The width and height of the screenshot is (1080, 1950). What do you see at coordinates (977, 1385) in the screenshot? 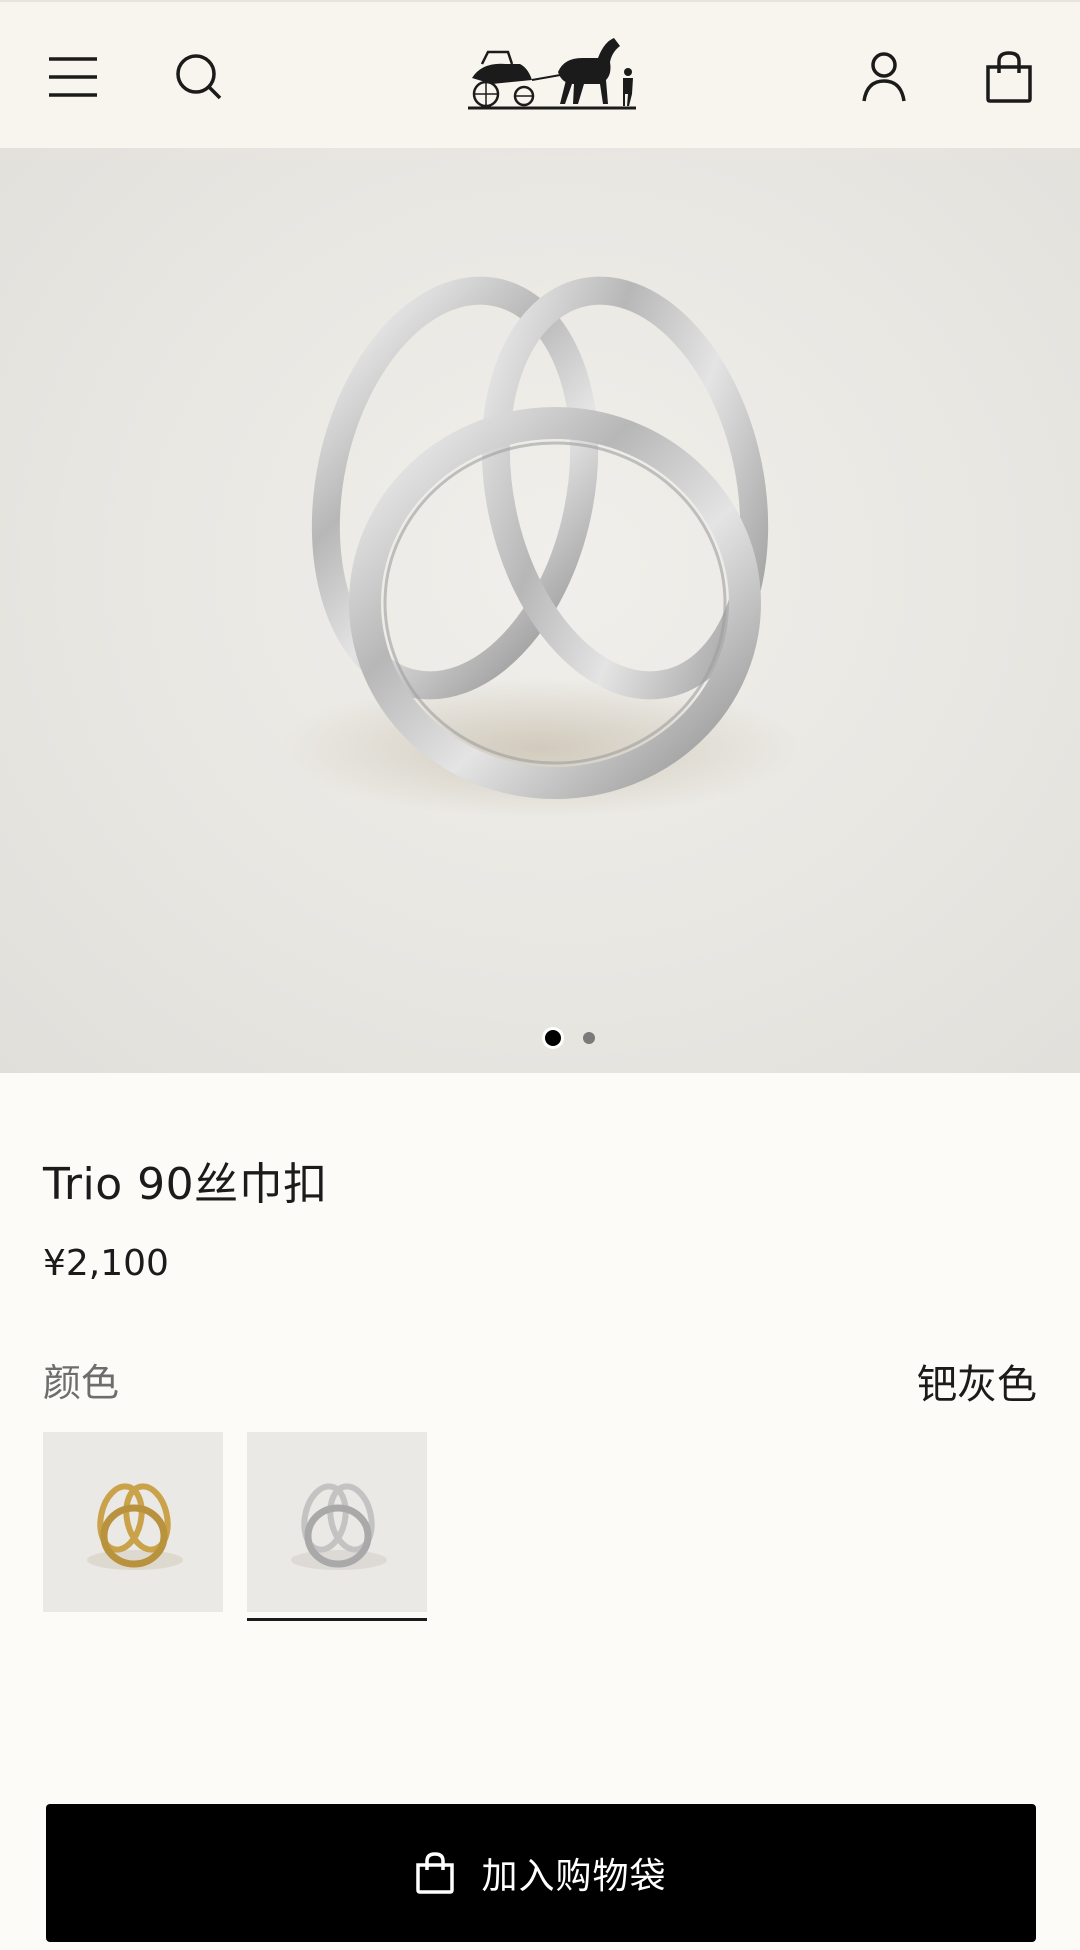
I see `selected-color-value: 钯灰色` at bounding box center [977, 1385].